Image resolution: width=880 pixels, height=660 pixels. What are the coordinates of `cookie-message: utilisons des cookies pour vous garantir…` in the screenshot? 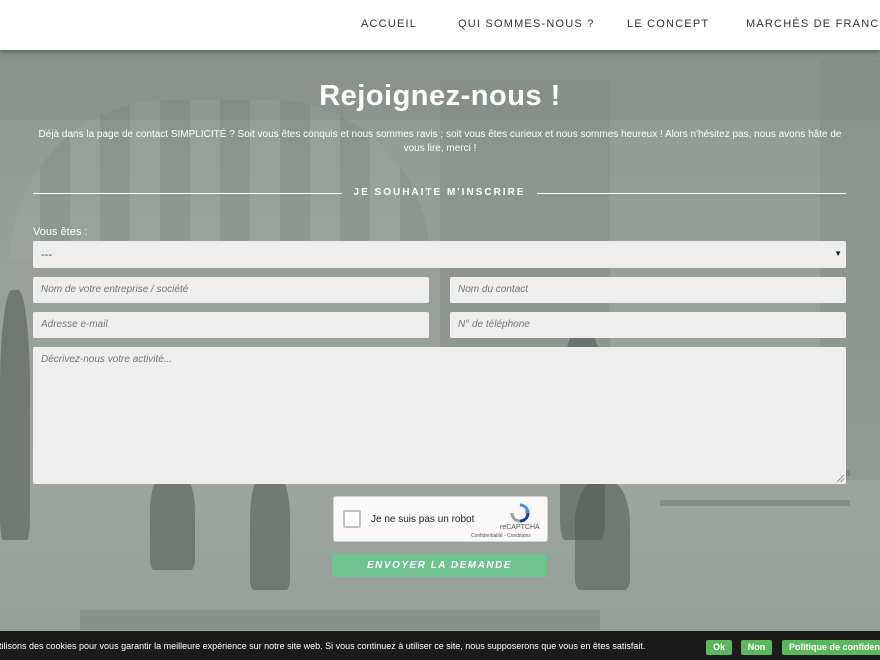 It's located at (323, 646).